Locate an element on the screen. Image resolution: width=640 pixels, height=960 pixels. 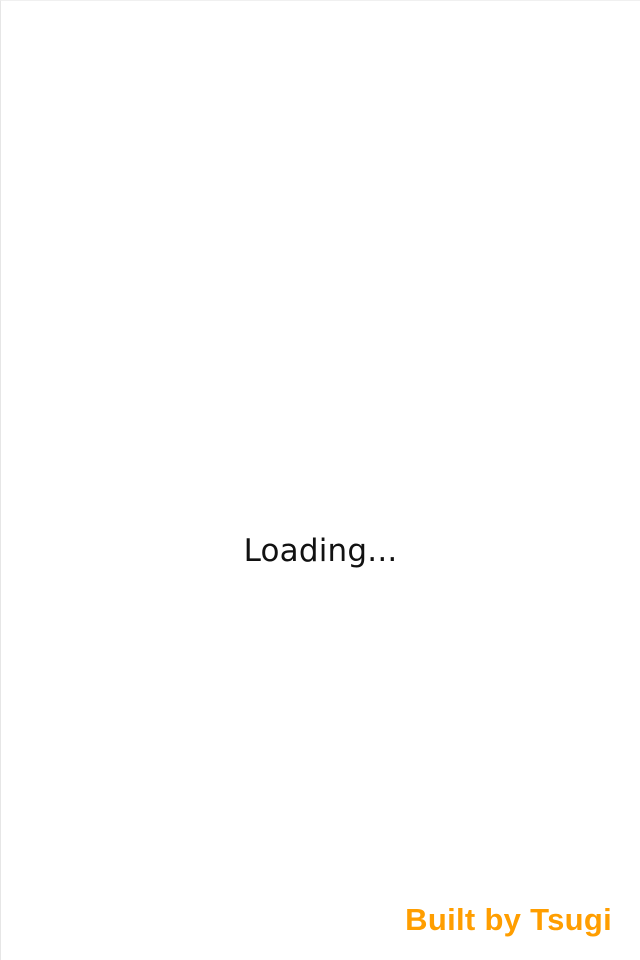
built-by-link: Built by Tsugi is located at coordinates (508, 920).